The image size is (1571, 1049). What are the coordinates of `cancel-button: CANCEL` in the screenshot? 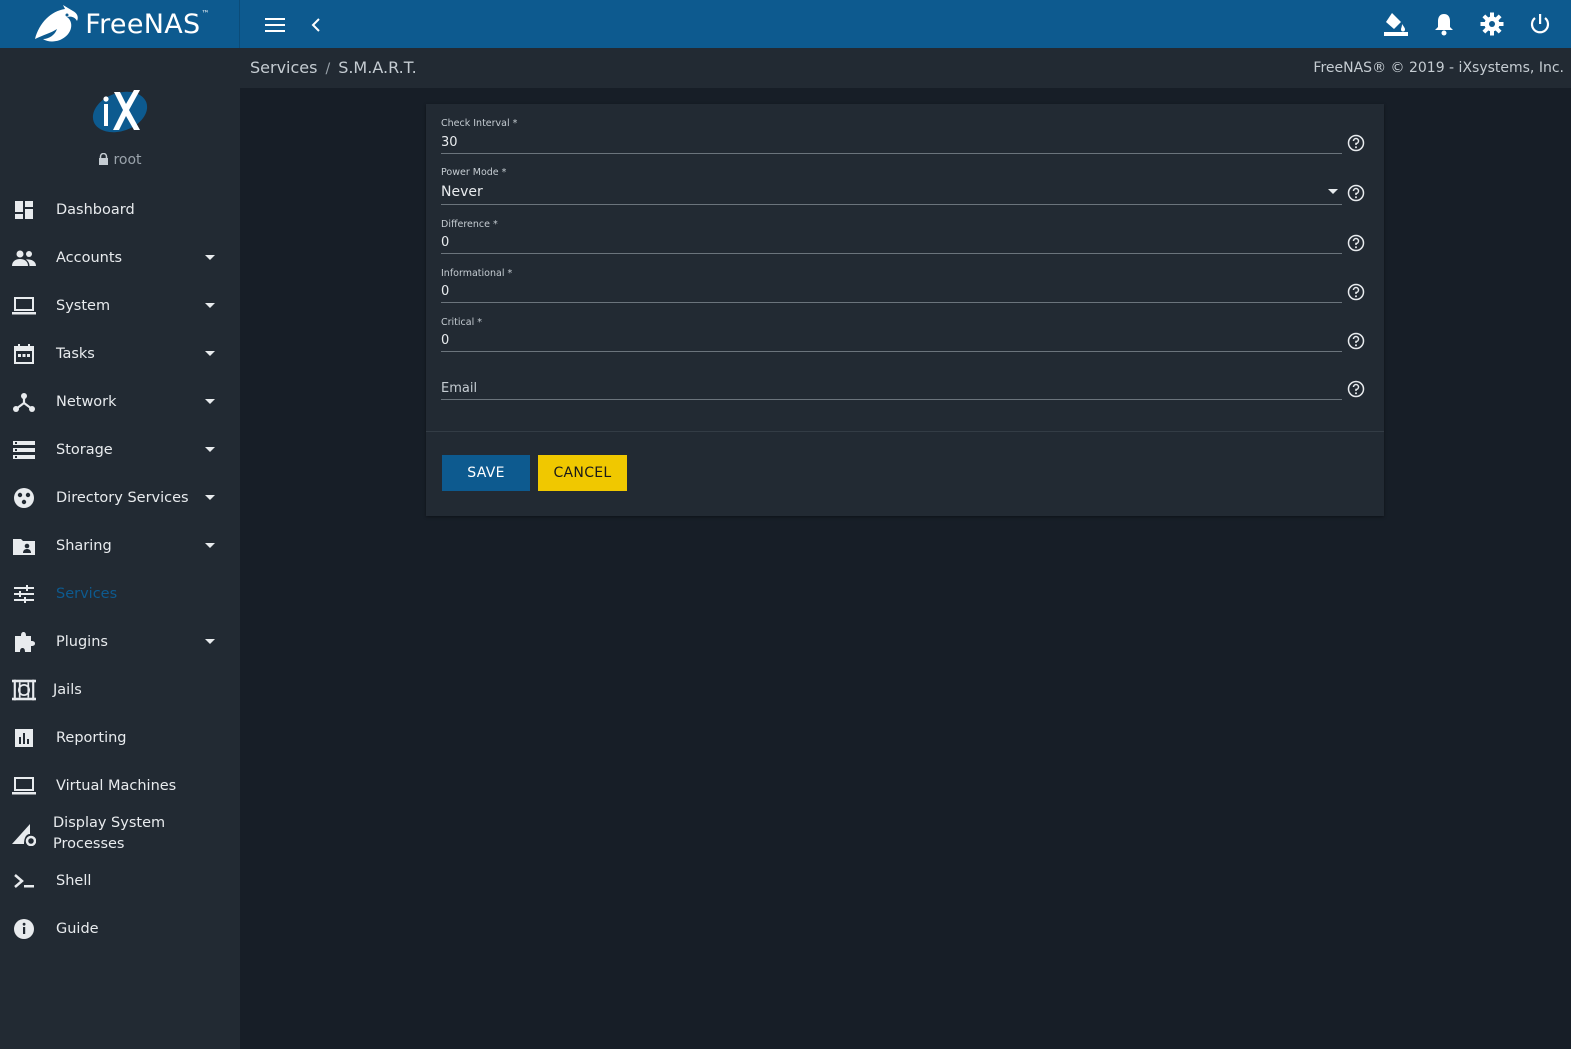 It's located at (582, 473).